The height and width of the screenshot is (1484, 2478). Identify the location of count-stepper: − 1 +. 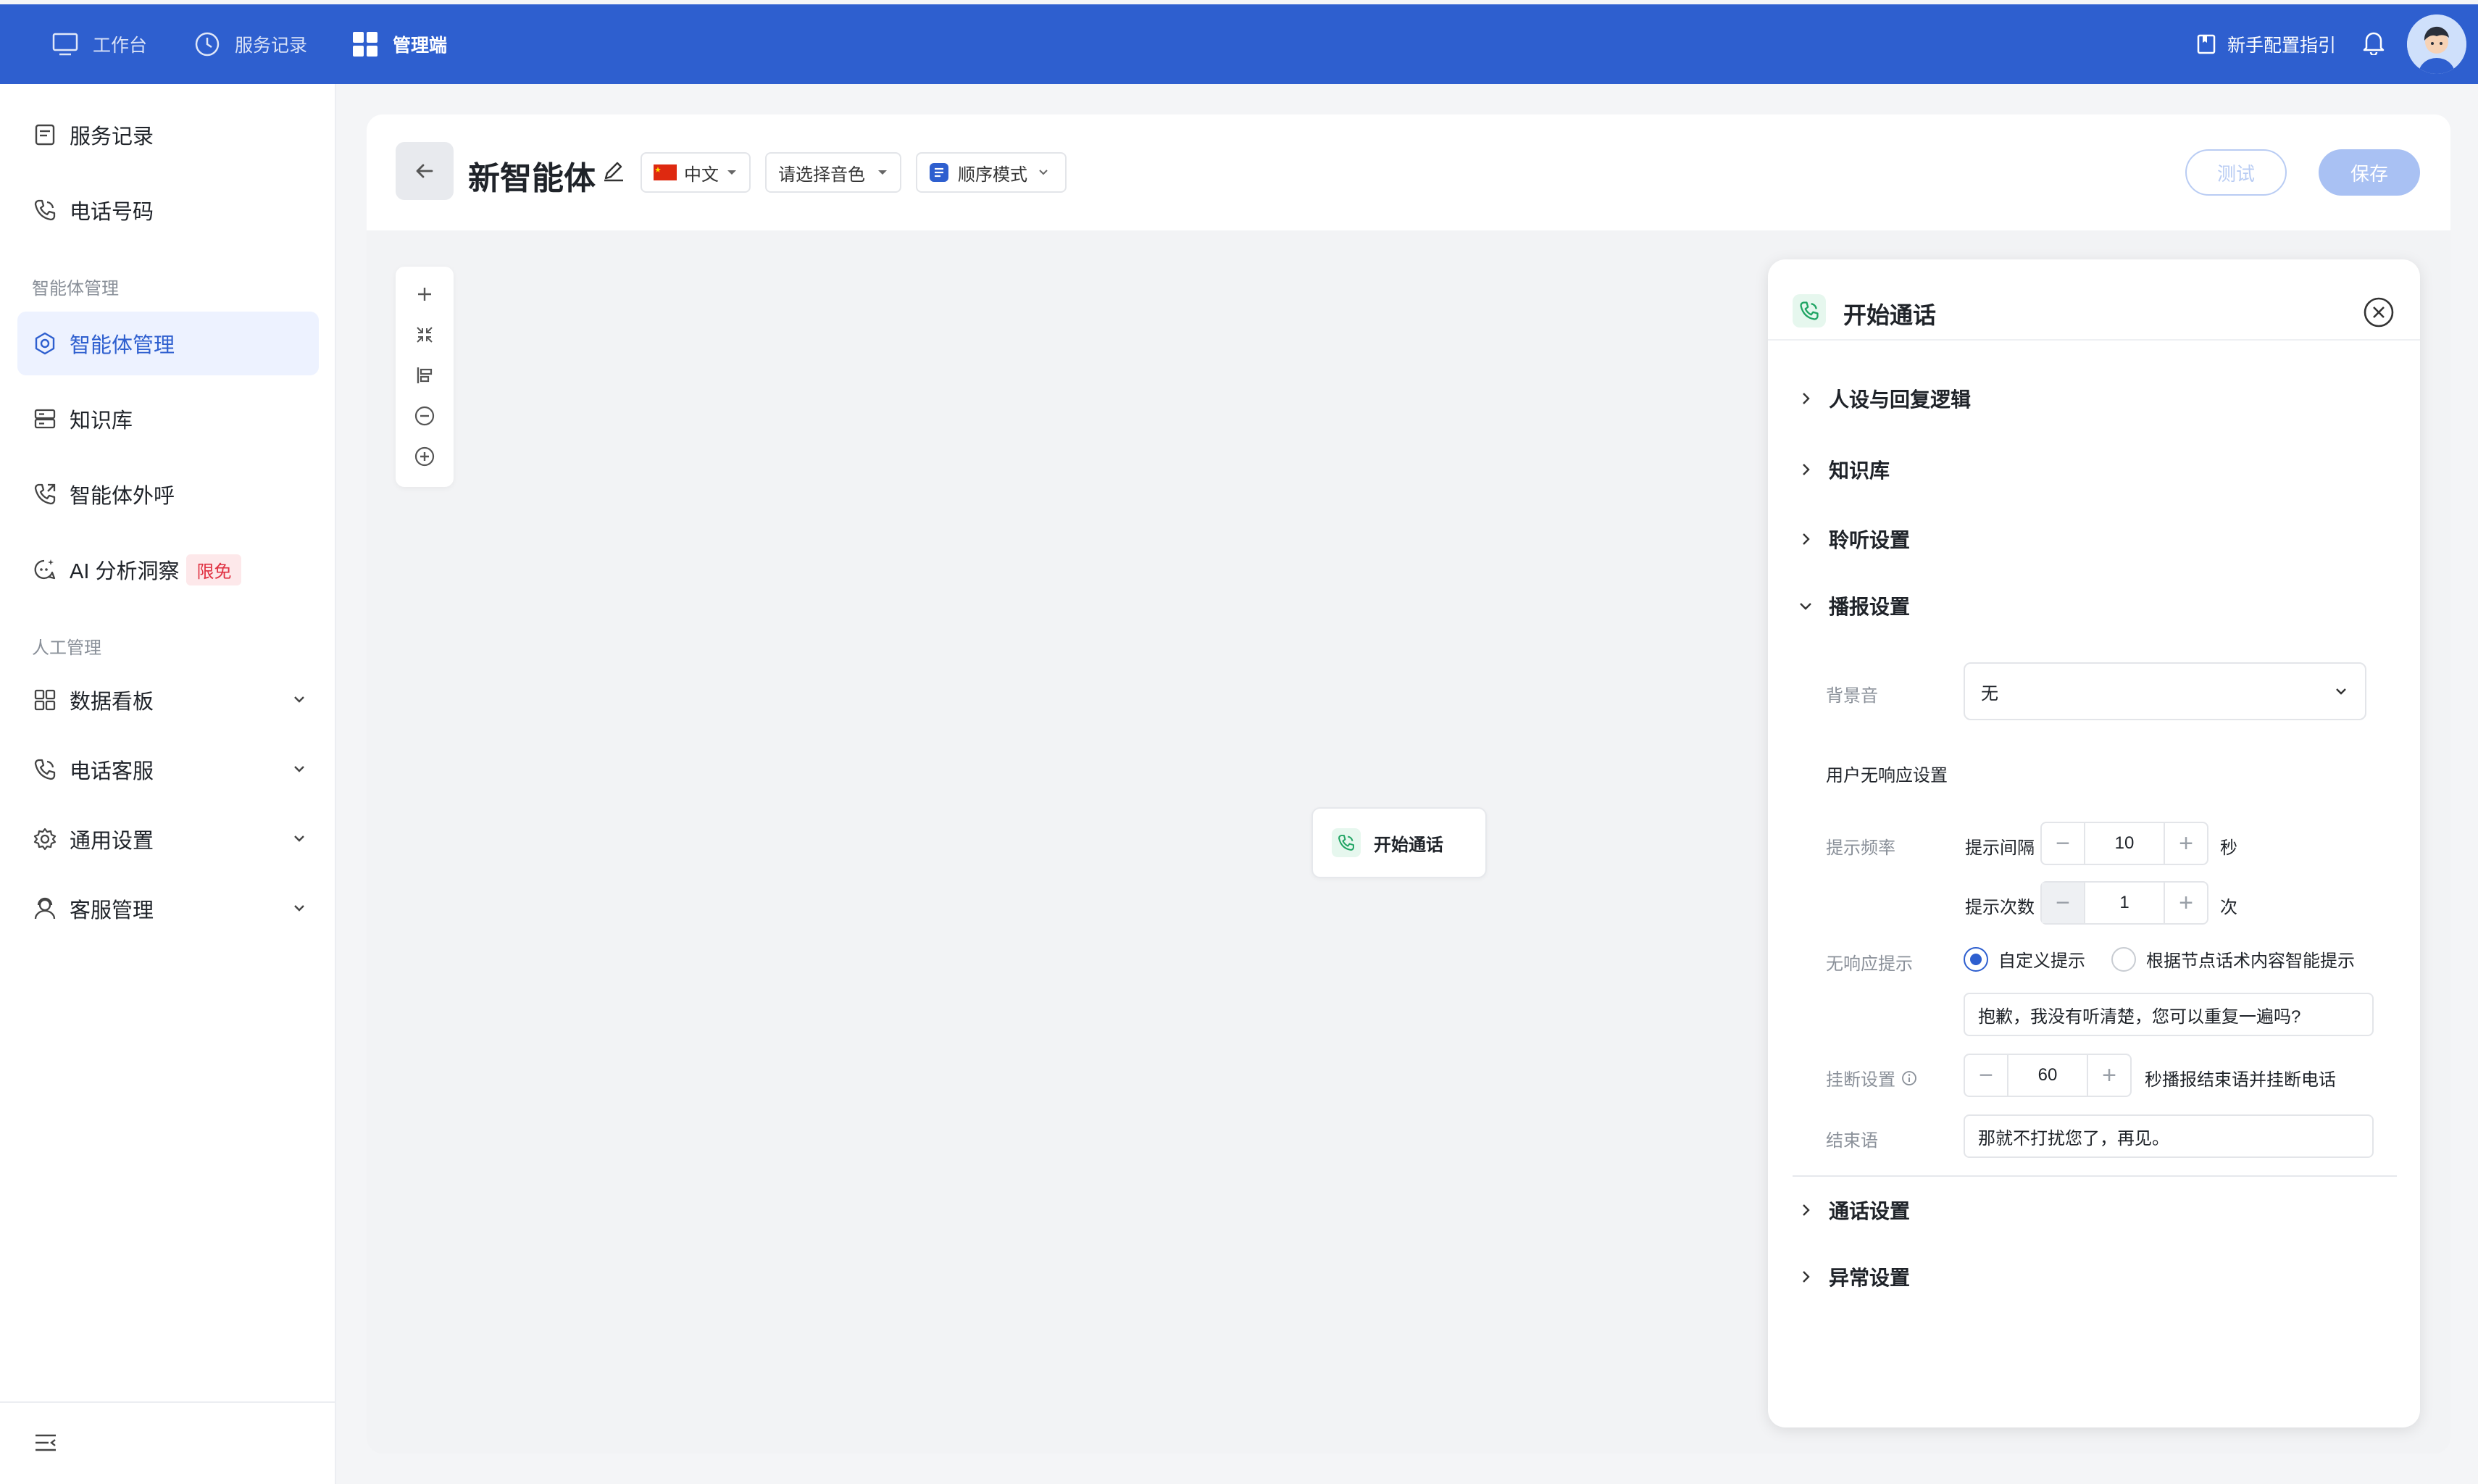
(2124, 903).